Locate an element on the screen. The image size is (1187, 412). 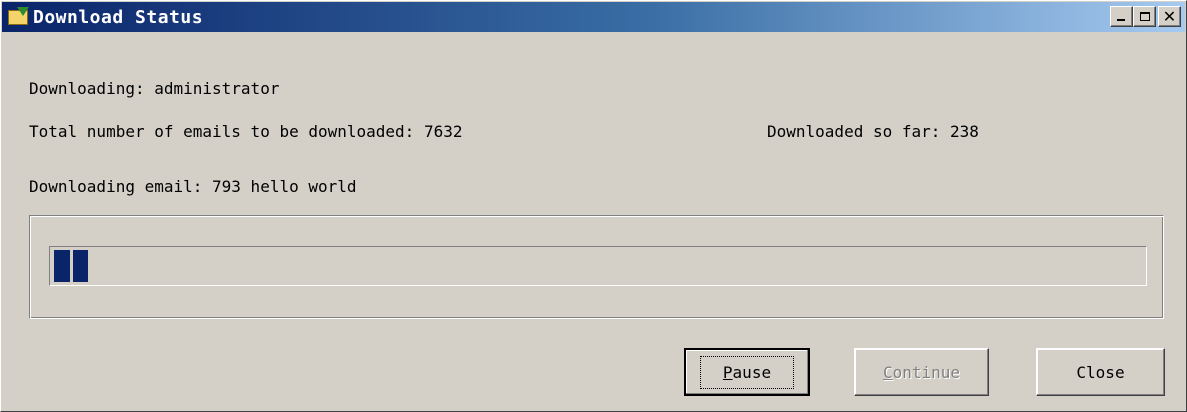
continue-button: Continue is located at coordinates (921, 372).